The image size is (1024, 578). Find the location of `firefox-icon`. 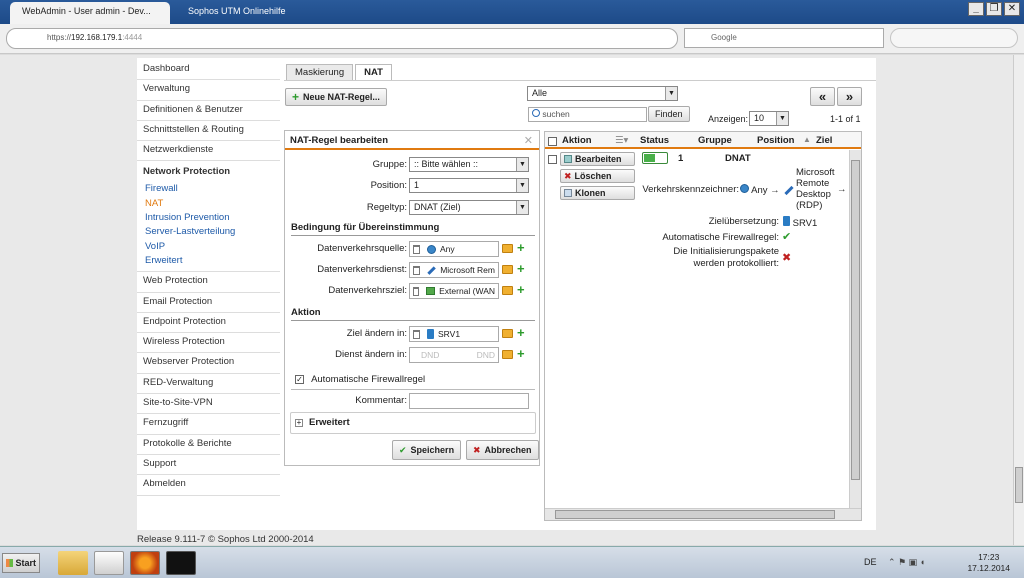

firefox-icon is located at coordinates (145, 563).